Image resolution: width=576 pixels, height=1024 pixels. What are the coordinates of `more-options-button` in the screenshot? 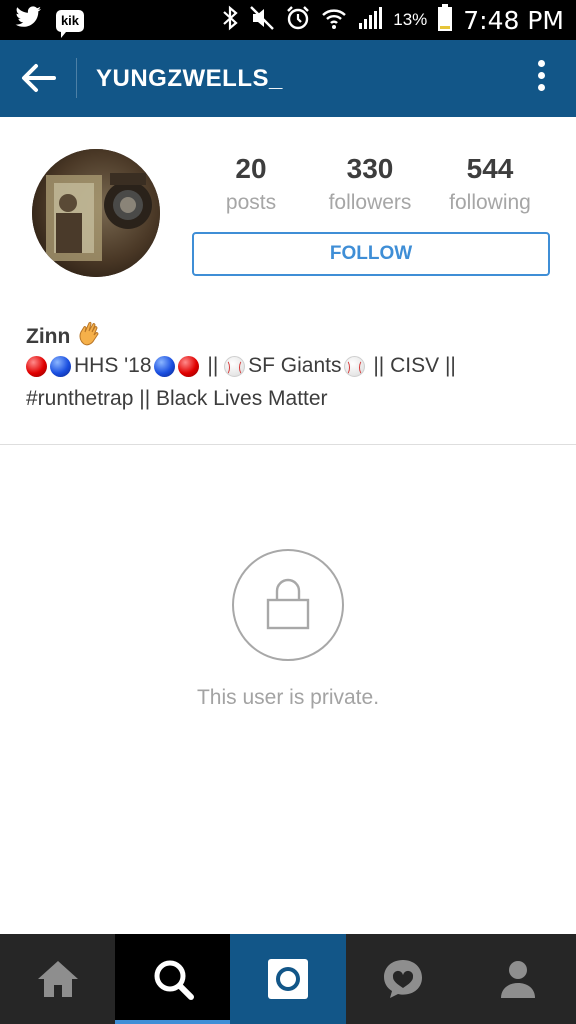 It's located at (542, 79).